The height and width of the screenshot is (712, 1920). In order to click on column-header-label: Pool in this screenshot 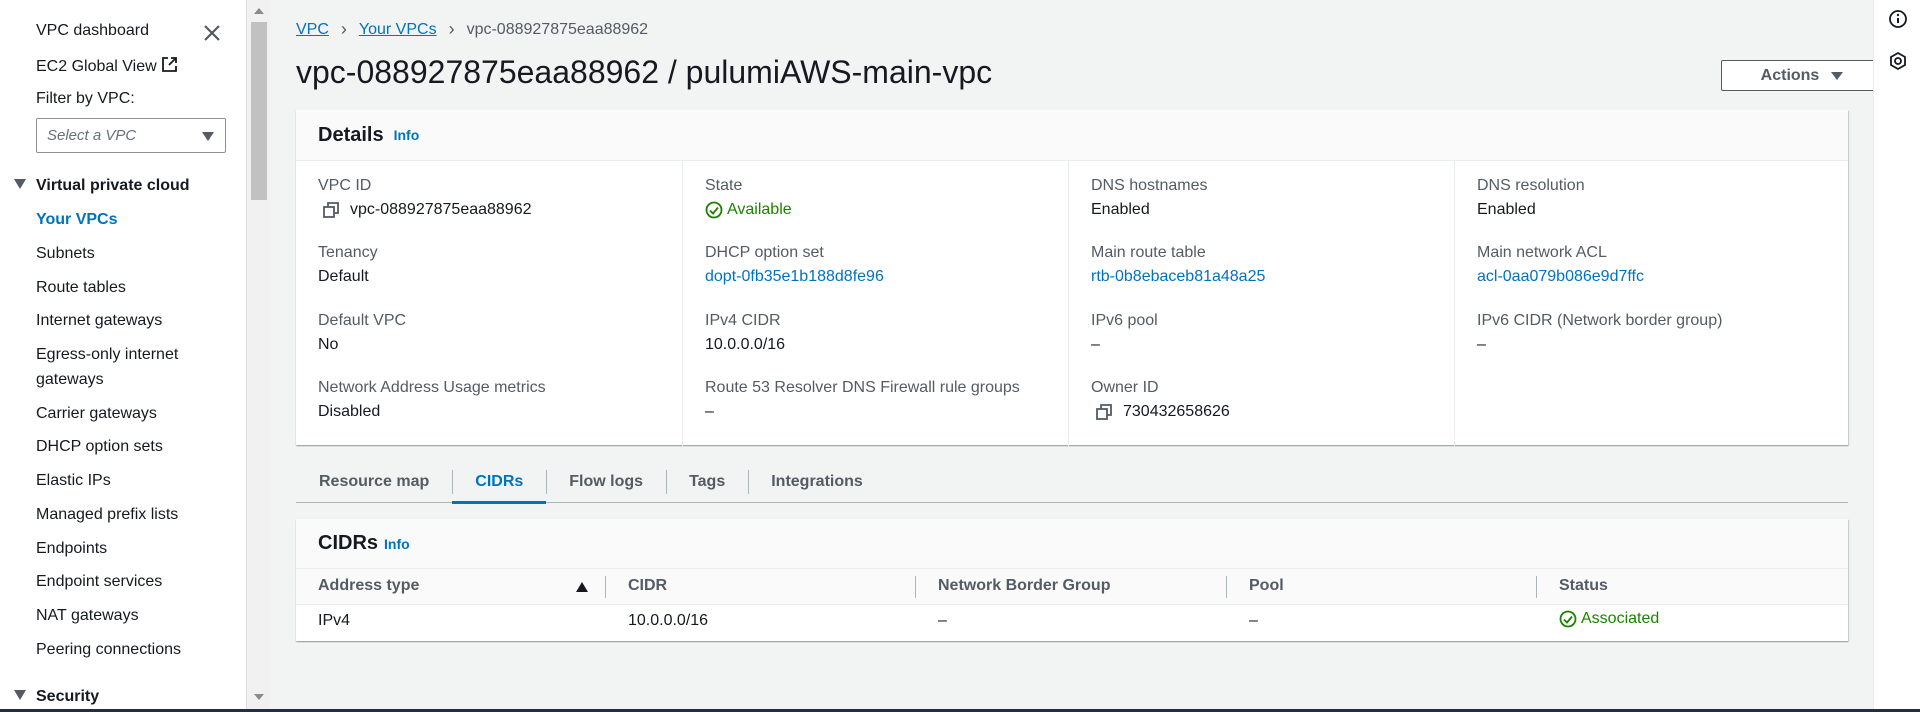, I will do `click(1266, 586)`.